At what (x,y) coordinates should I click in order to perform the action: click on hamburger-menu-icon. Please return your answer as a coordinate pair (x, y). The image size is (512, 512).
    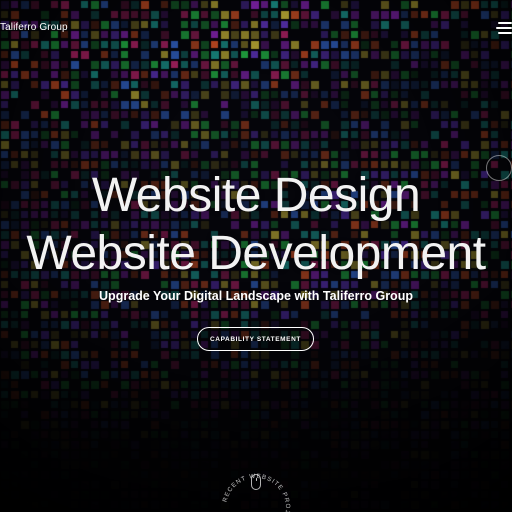
    Looking at the image, I should click on (504, 28).